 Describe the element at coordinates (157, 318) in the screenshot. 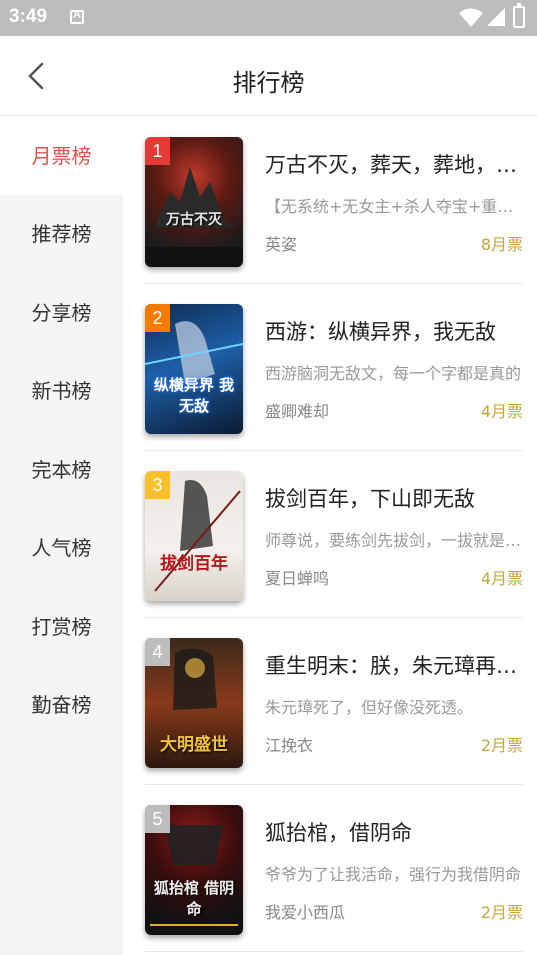

I see `rank-badge: 2` at that location.